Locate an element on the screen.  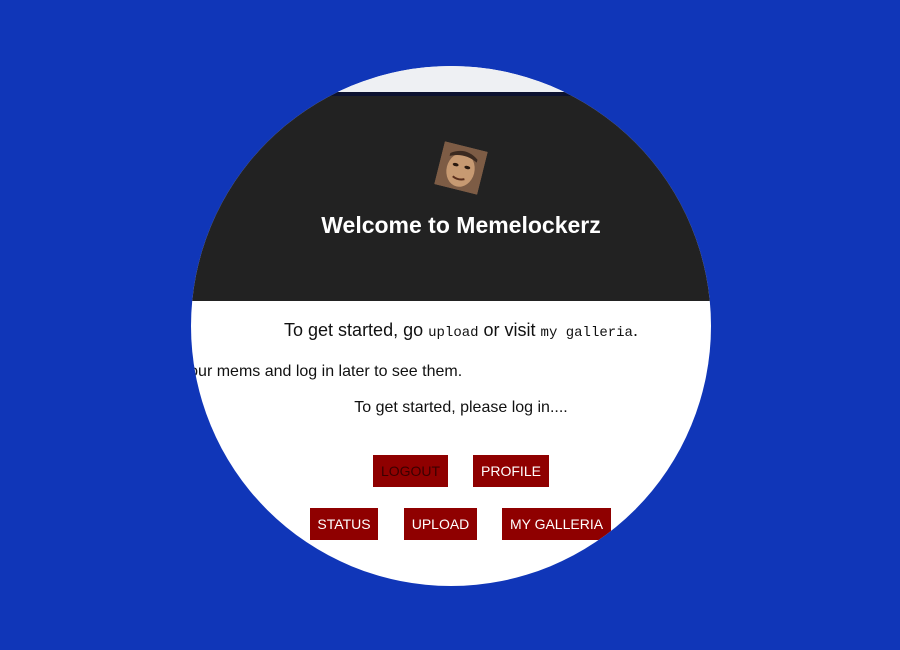
page-title: Welcome to Memelockerz is located at coordinates (461, 225).